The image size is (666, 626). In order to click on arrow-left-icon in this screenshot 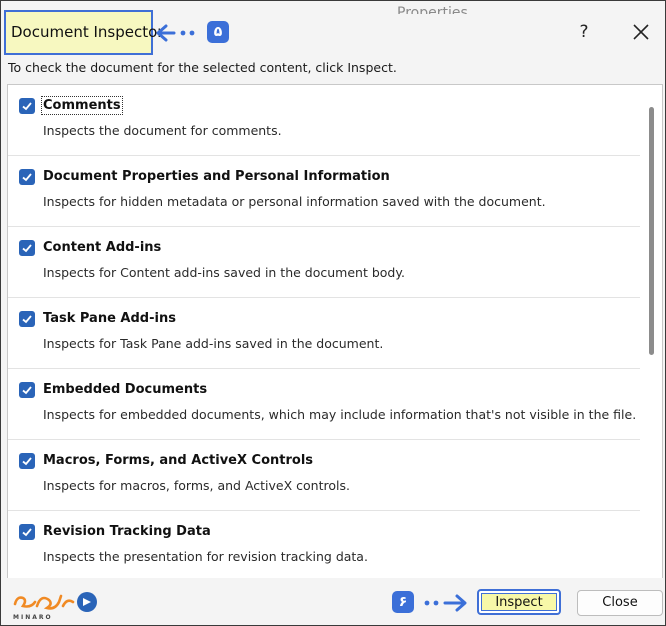, I will do `click(175, 33)`.